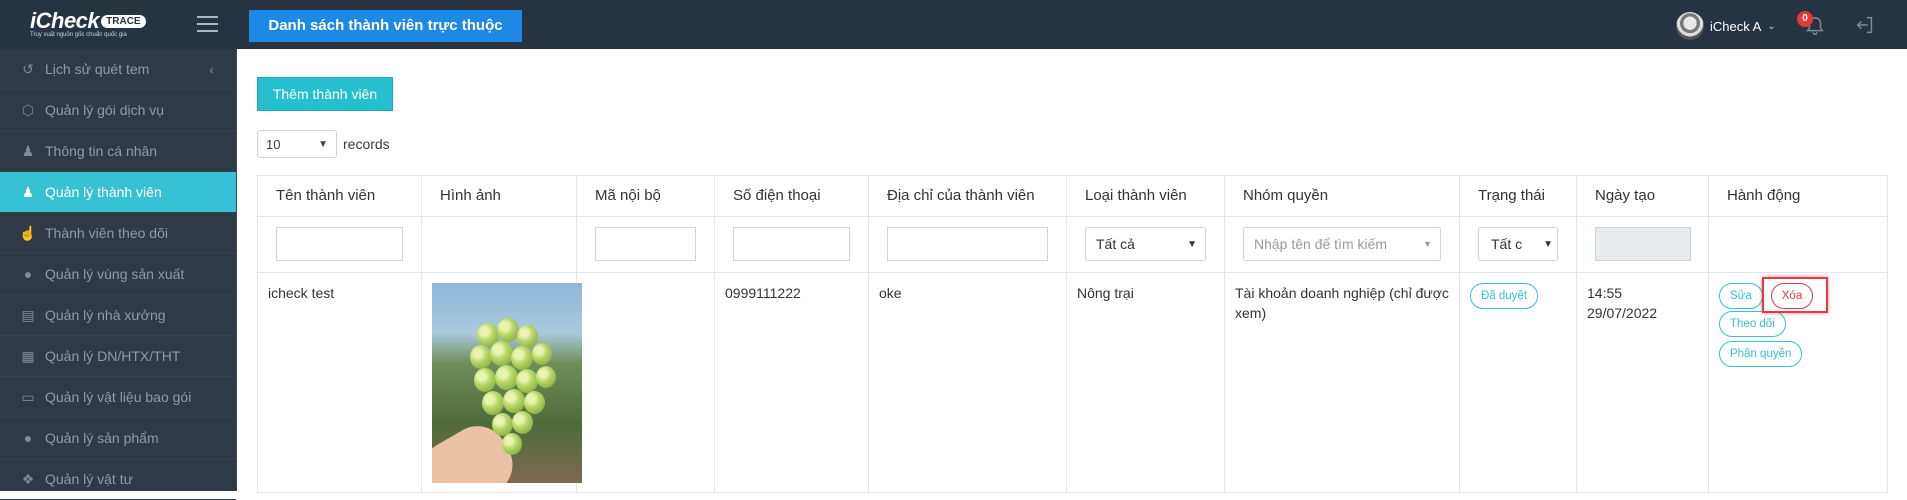 The height and width of the screenshot is (500, 1907). What do you see at coordinates (105, 110) in the screenshot?
I see `sidebar-item-label: Quản lý gói dịch vụ` at bounding box center [105, 110].